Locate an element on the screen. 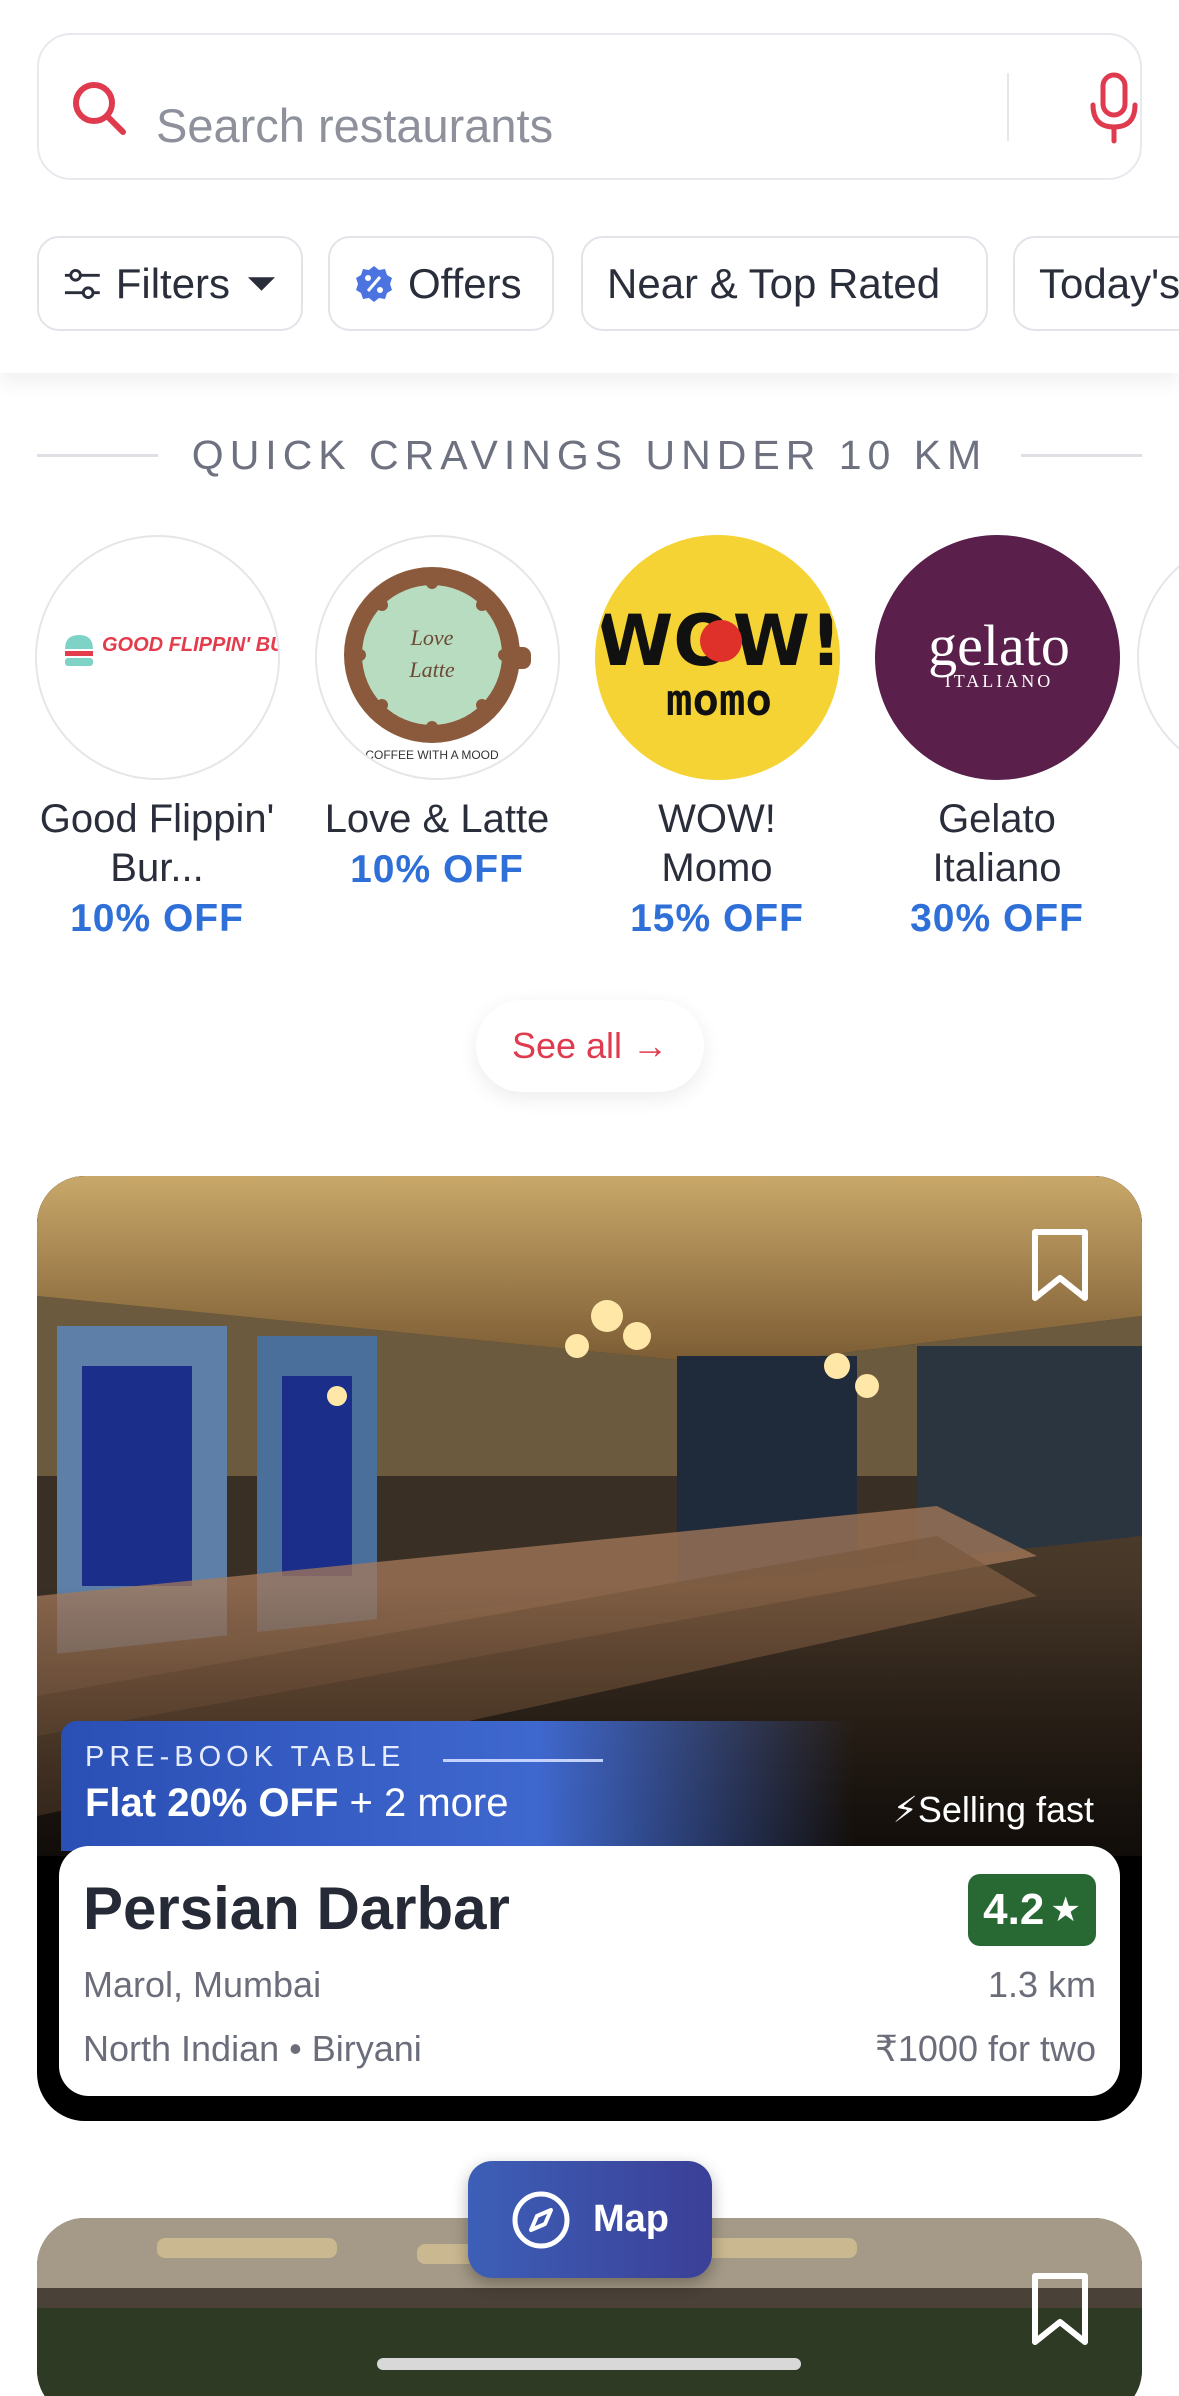 The width and height of the screenshot is (1179, 2396). restaurant-logo: Love Latte COFFEE WITH A MOOD is located at coordinates (437, 657).